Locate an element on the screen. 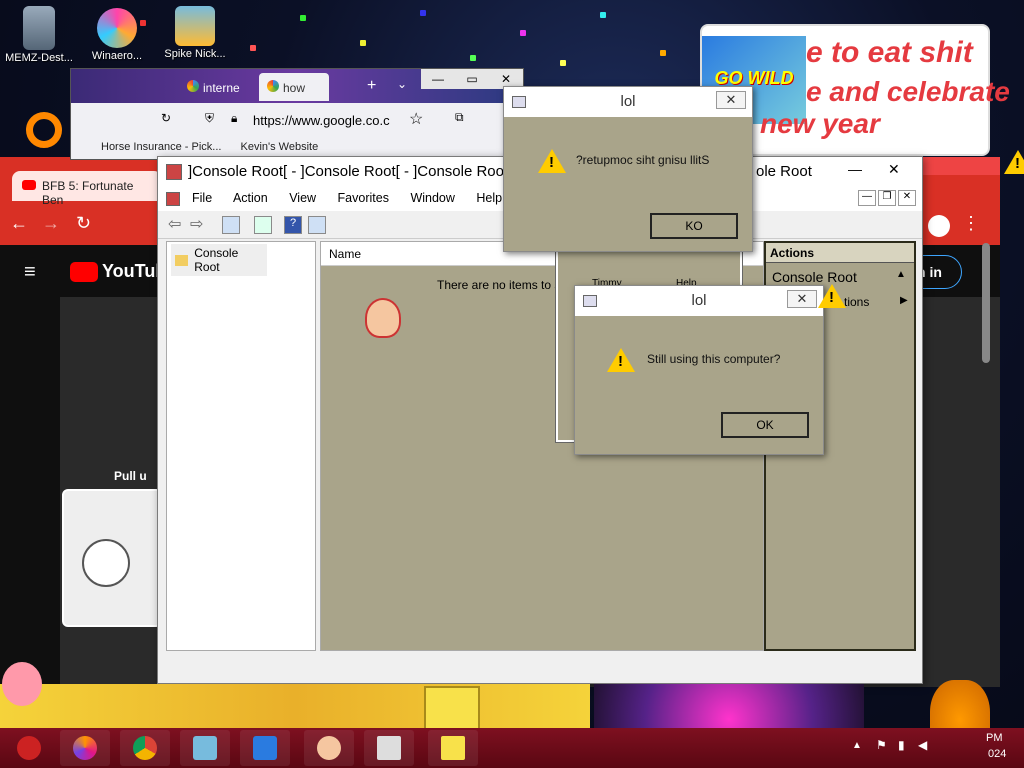 The height and width of the screenshot is (768, 1024). patrick-sprite is located at coordinates (22, 684).